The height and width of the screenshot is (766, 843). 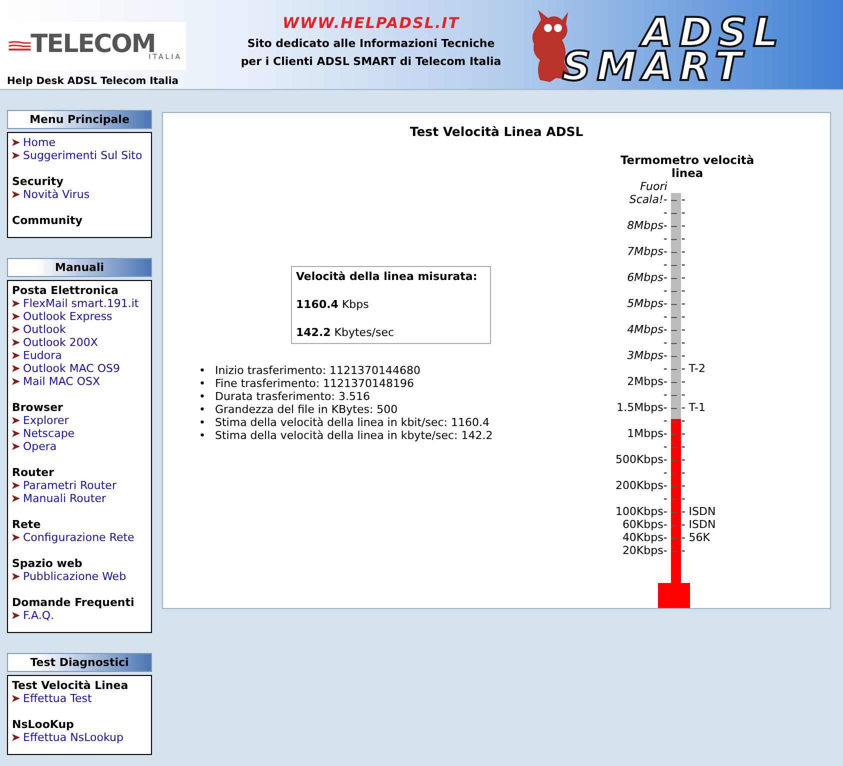 I want to click on scale-label: 7Mbps-, so click(x=647, y=251).